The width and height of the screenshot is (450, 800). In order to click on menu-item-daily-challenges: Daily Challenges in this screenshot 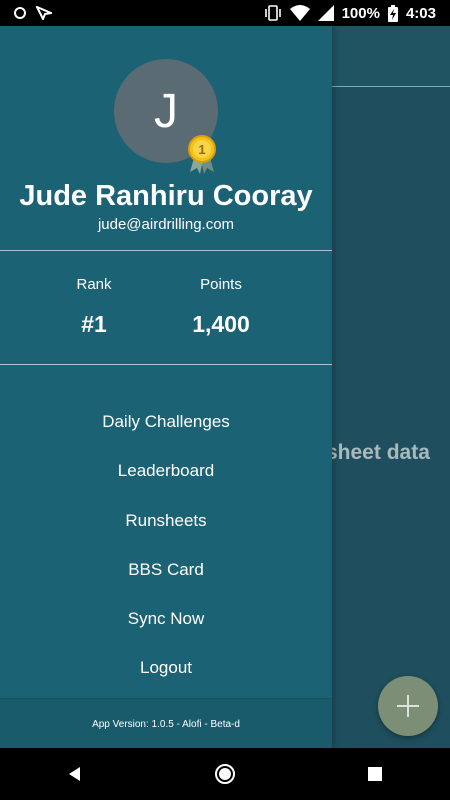, I will do `click(166, 433)`.